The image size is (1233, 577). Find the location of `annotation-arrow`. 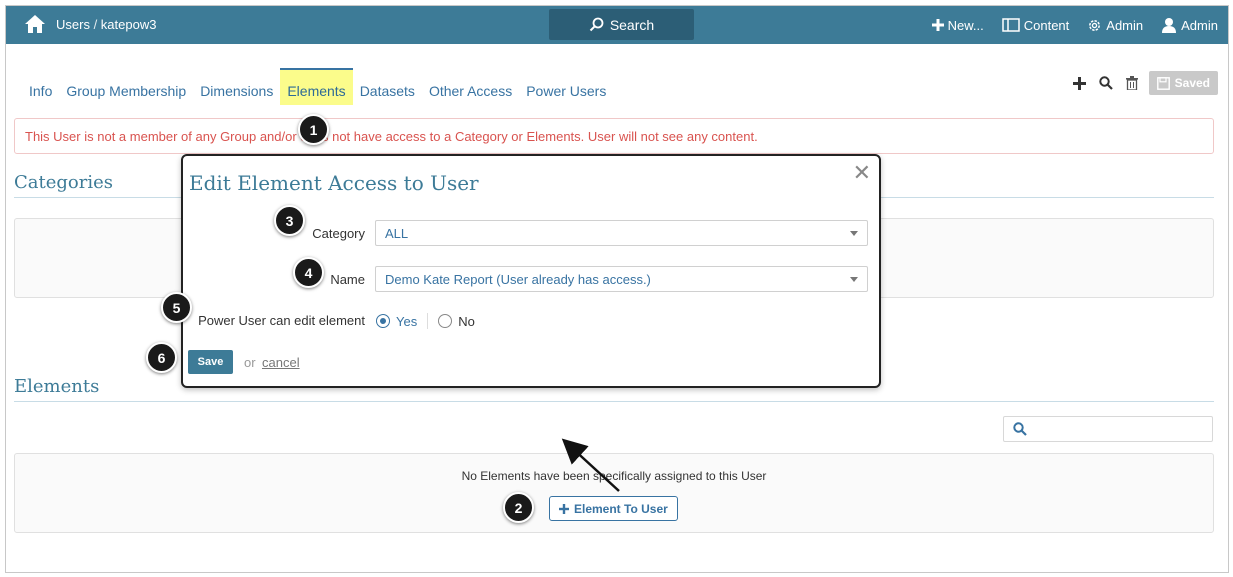

annotation-arrow is located at coordinates (590, 465).